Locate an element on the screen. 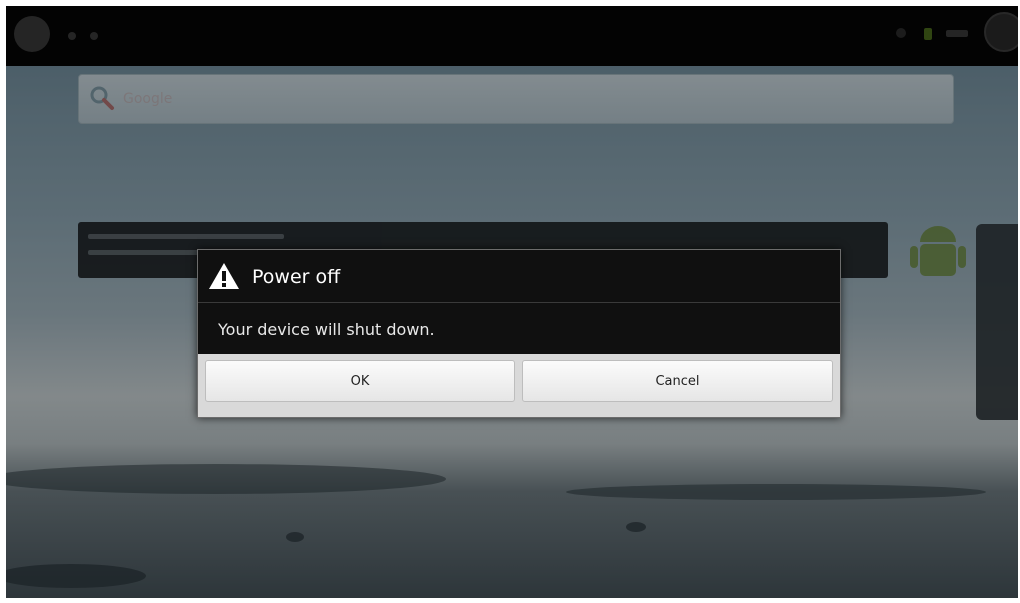 This screenshot has width=1020, height=603. dialog-divider is located at coordinates (519, 302).